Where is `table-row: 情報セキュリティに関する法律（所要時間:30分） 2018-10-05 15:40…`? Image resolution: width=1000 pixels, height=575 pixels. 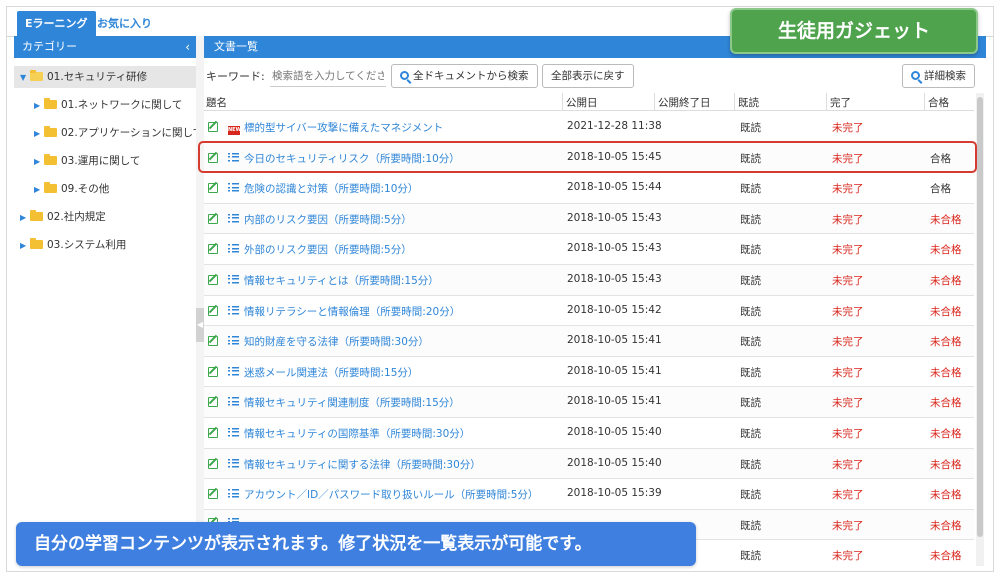 table-row: 情報セキュリティに関する法律（所要時間:30分） 2018-10-05 15:40… is located at coordinates (589, 464).